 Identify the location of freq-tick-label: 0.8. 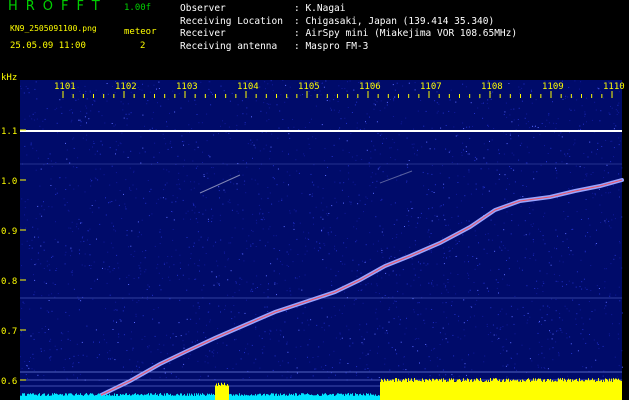
(9, 282).